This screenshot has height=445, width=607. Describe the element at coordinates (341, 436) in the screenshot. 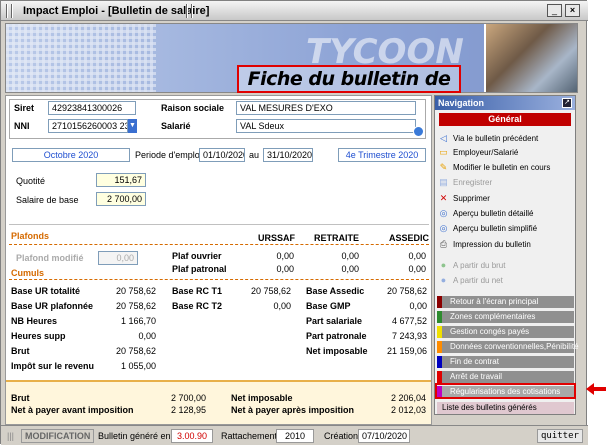

I see `creation-label: Création` at that location.